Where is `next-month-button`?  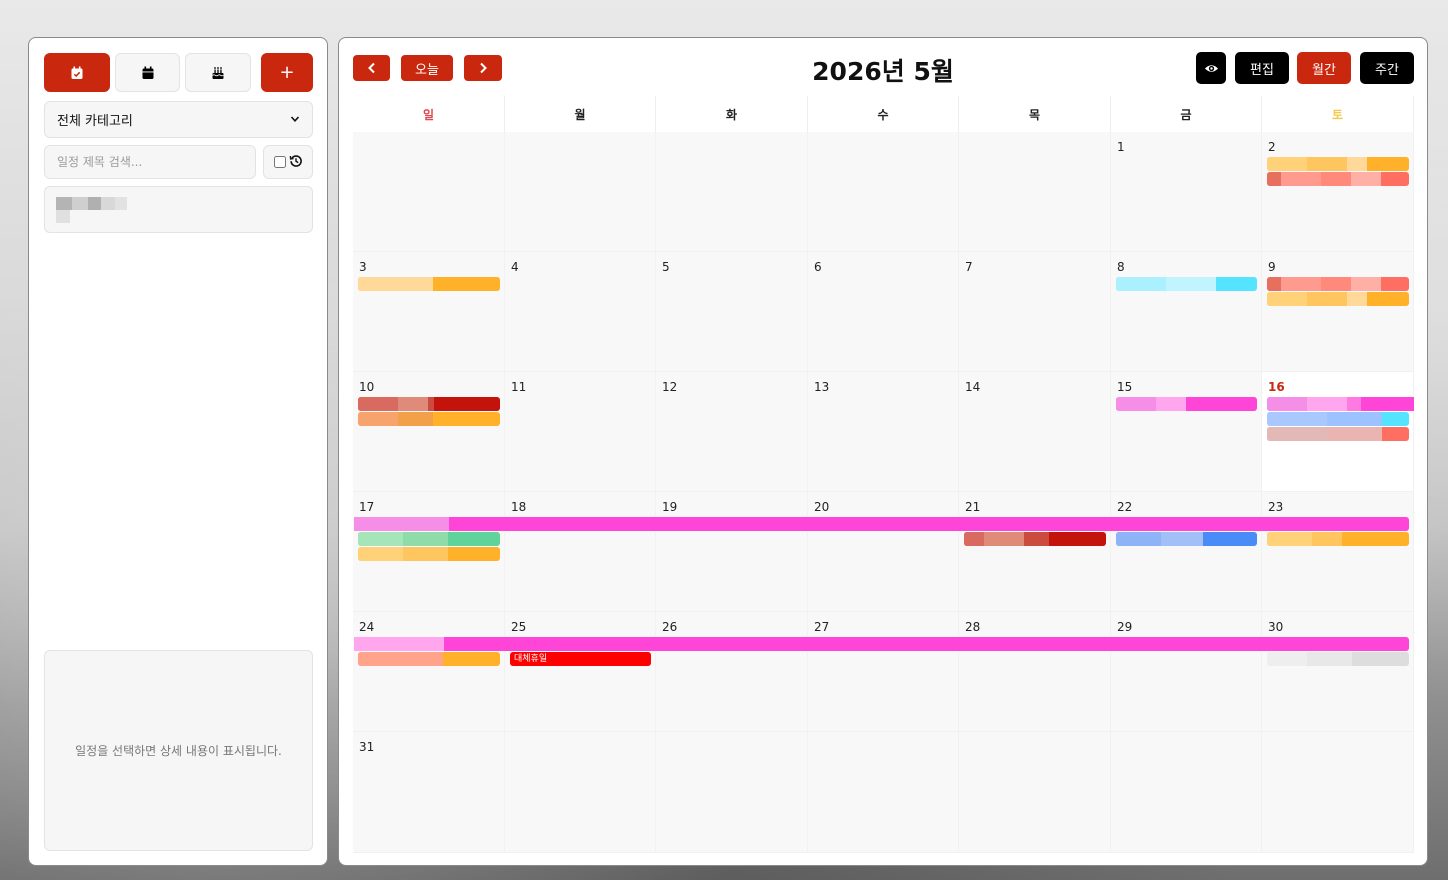
next-month-button is located at coordinates (483, 68).